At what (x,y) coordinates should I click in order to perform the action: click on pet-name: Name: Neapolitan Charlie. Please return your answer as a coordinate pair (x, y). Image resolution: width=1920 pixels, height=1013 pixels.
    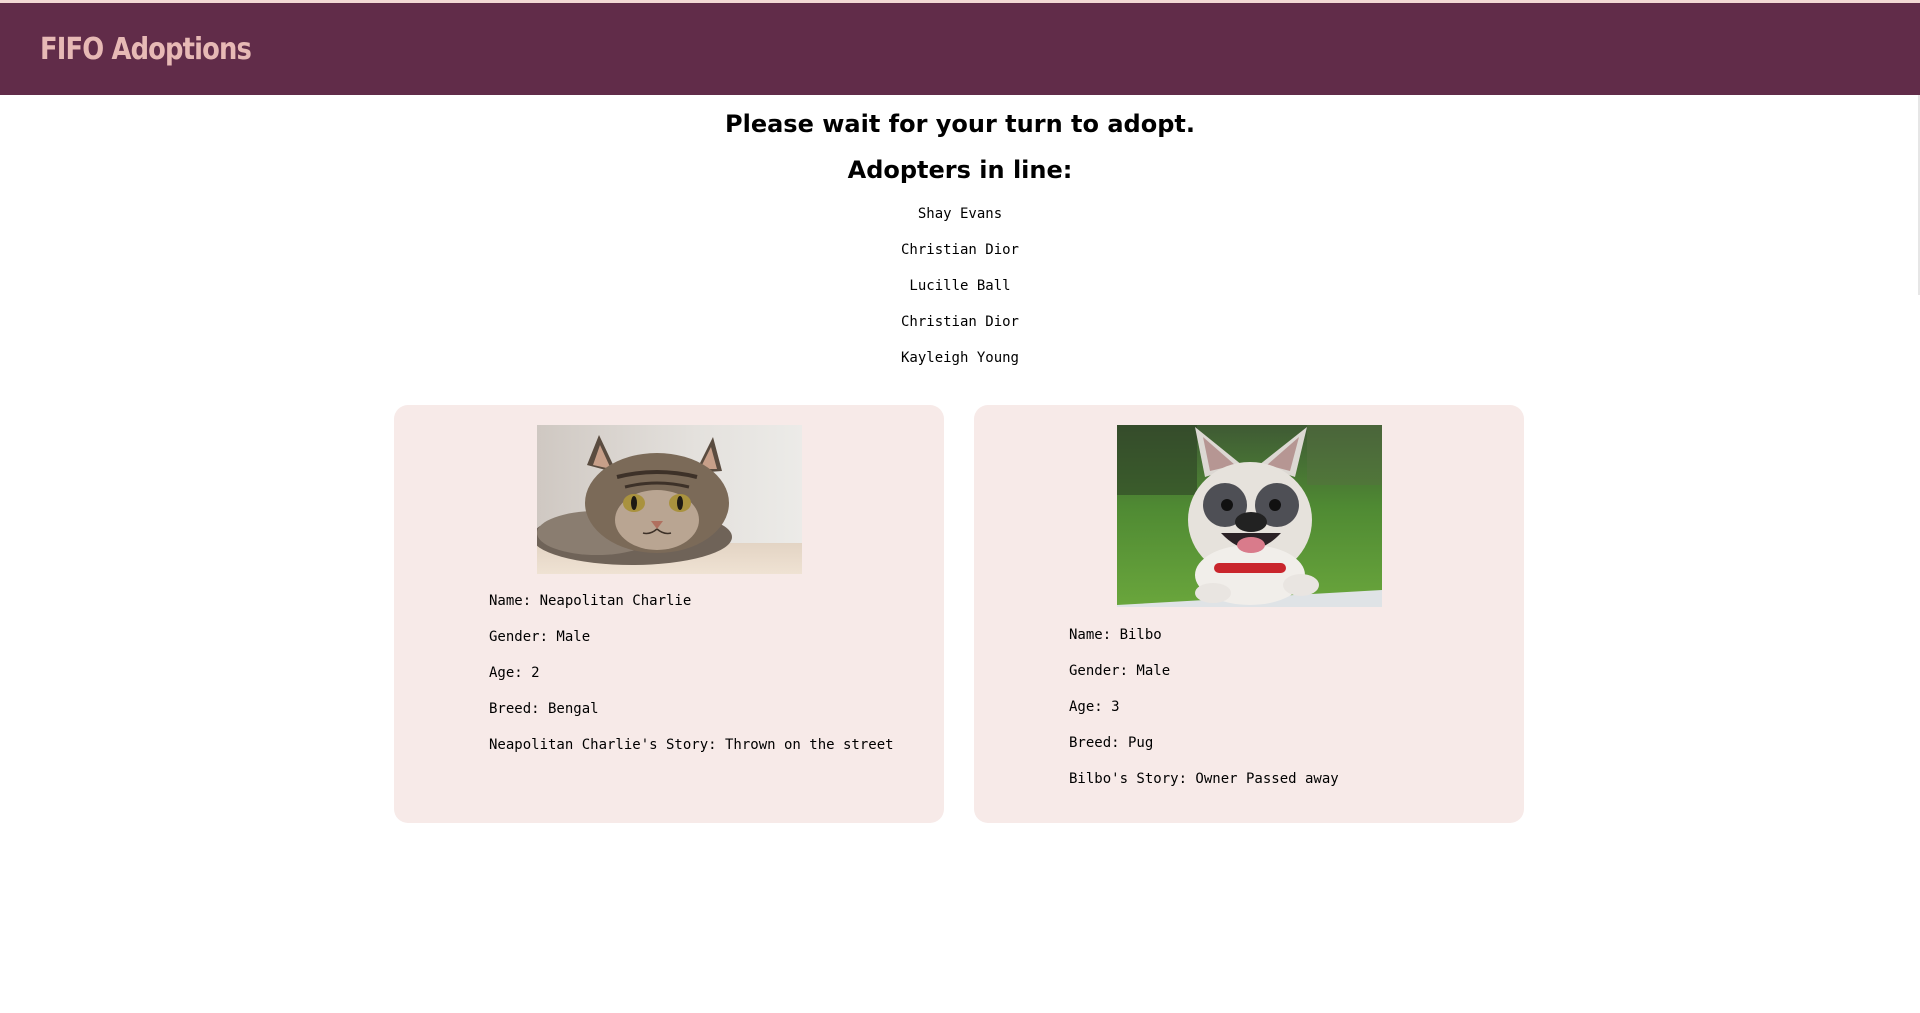
    Looking at the image, I should click on (590, 601).